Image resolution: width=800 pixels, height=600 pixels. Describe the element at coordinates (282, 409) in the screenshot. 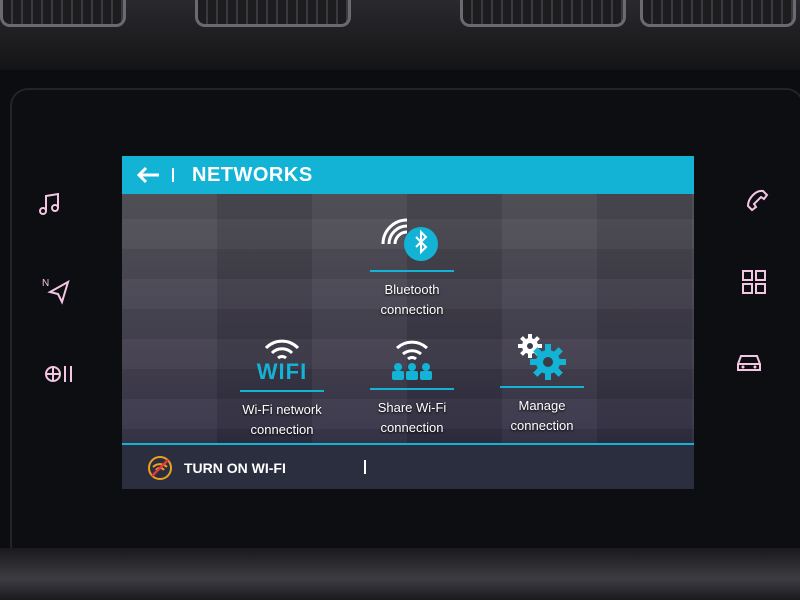

I see `tile-label: Wi-Fi network` at that location.